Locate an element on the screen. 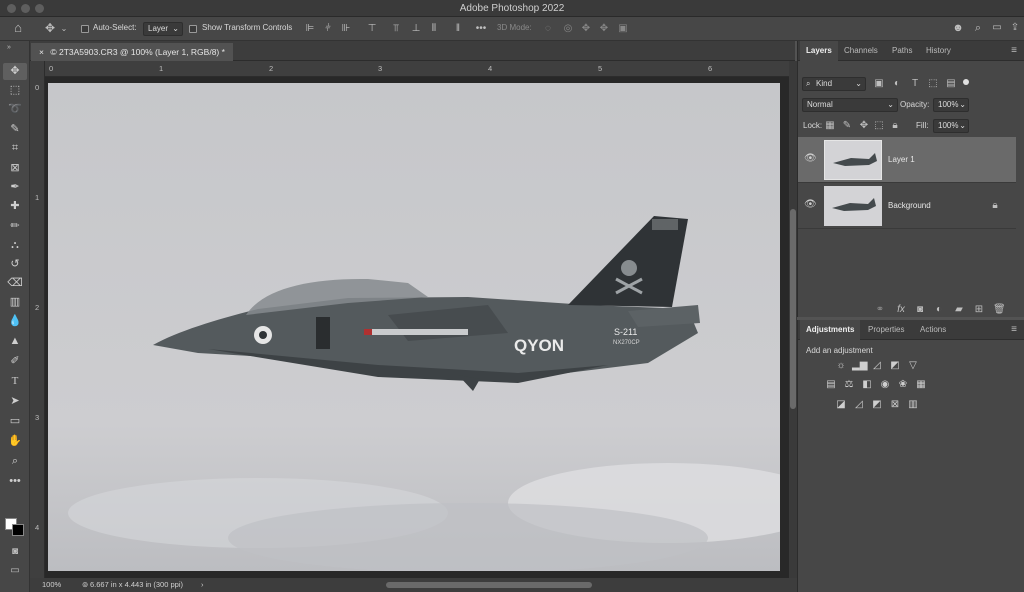 This screenshot has width=1024, height=592. more-options-icon: ••• is located at coordinates (481, 29).